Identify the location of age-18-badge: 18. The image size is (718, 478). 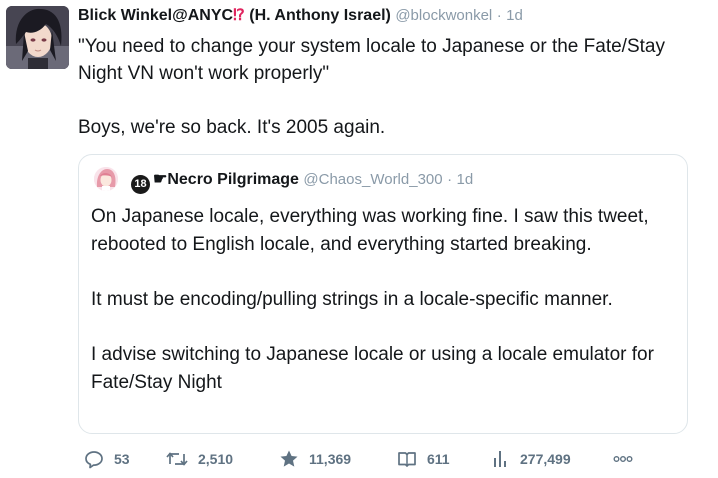
(140, 184).